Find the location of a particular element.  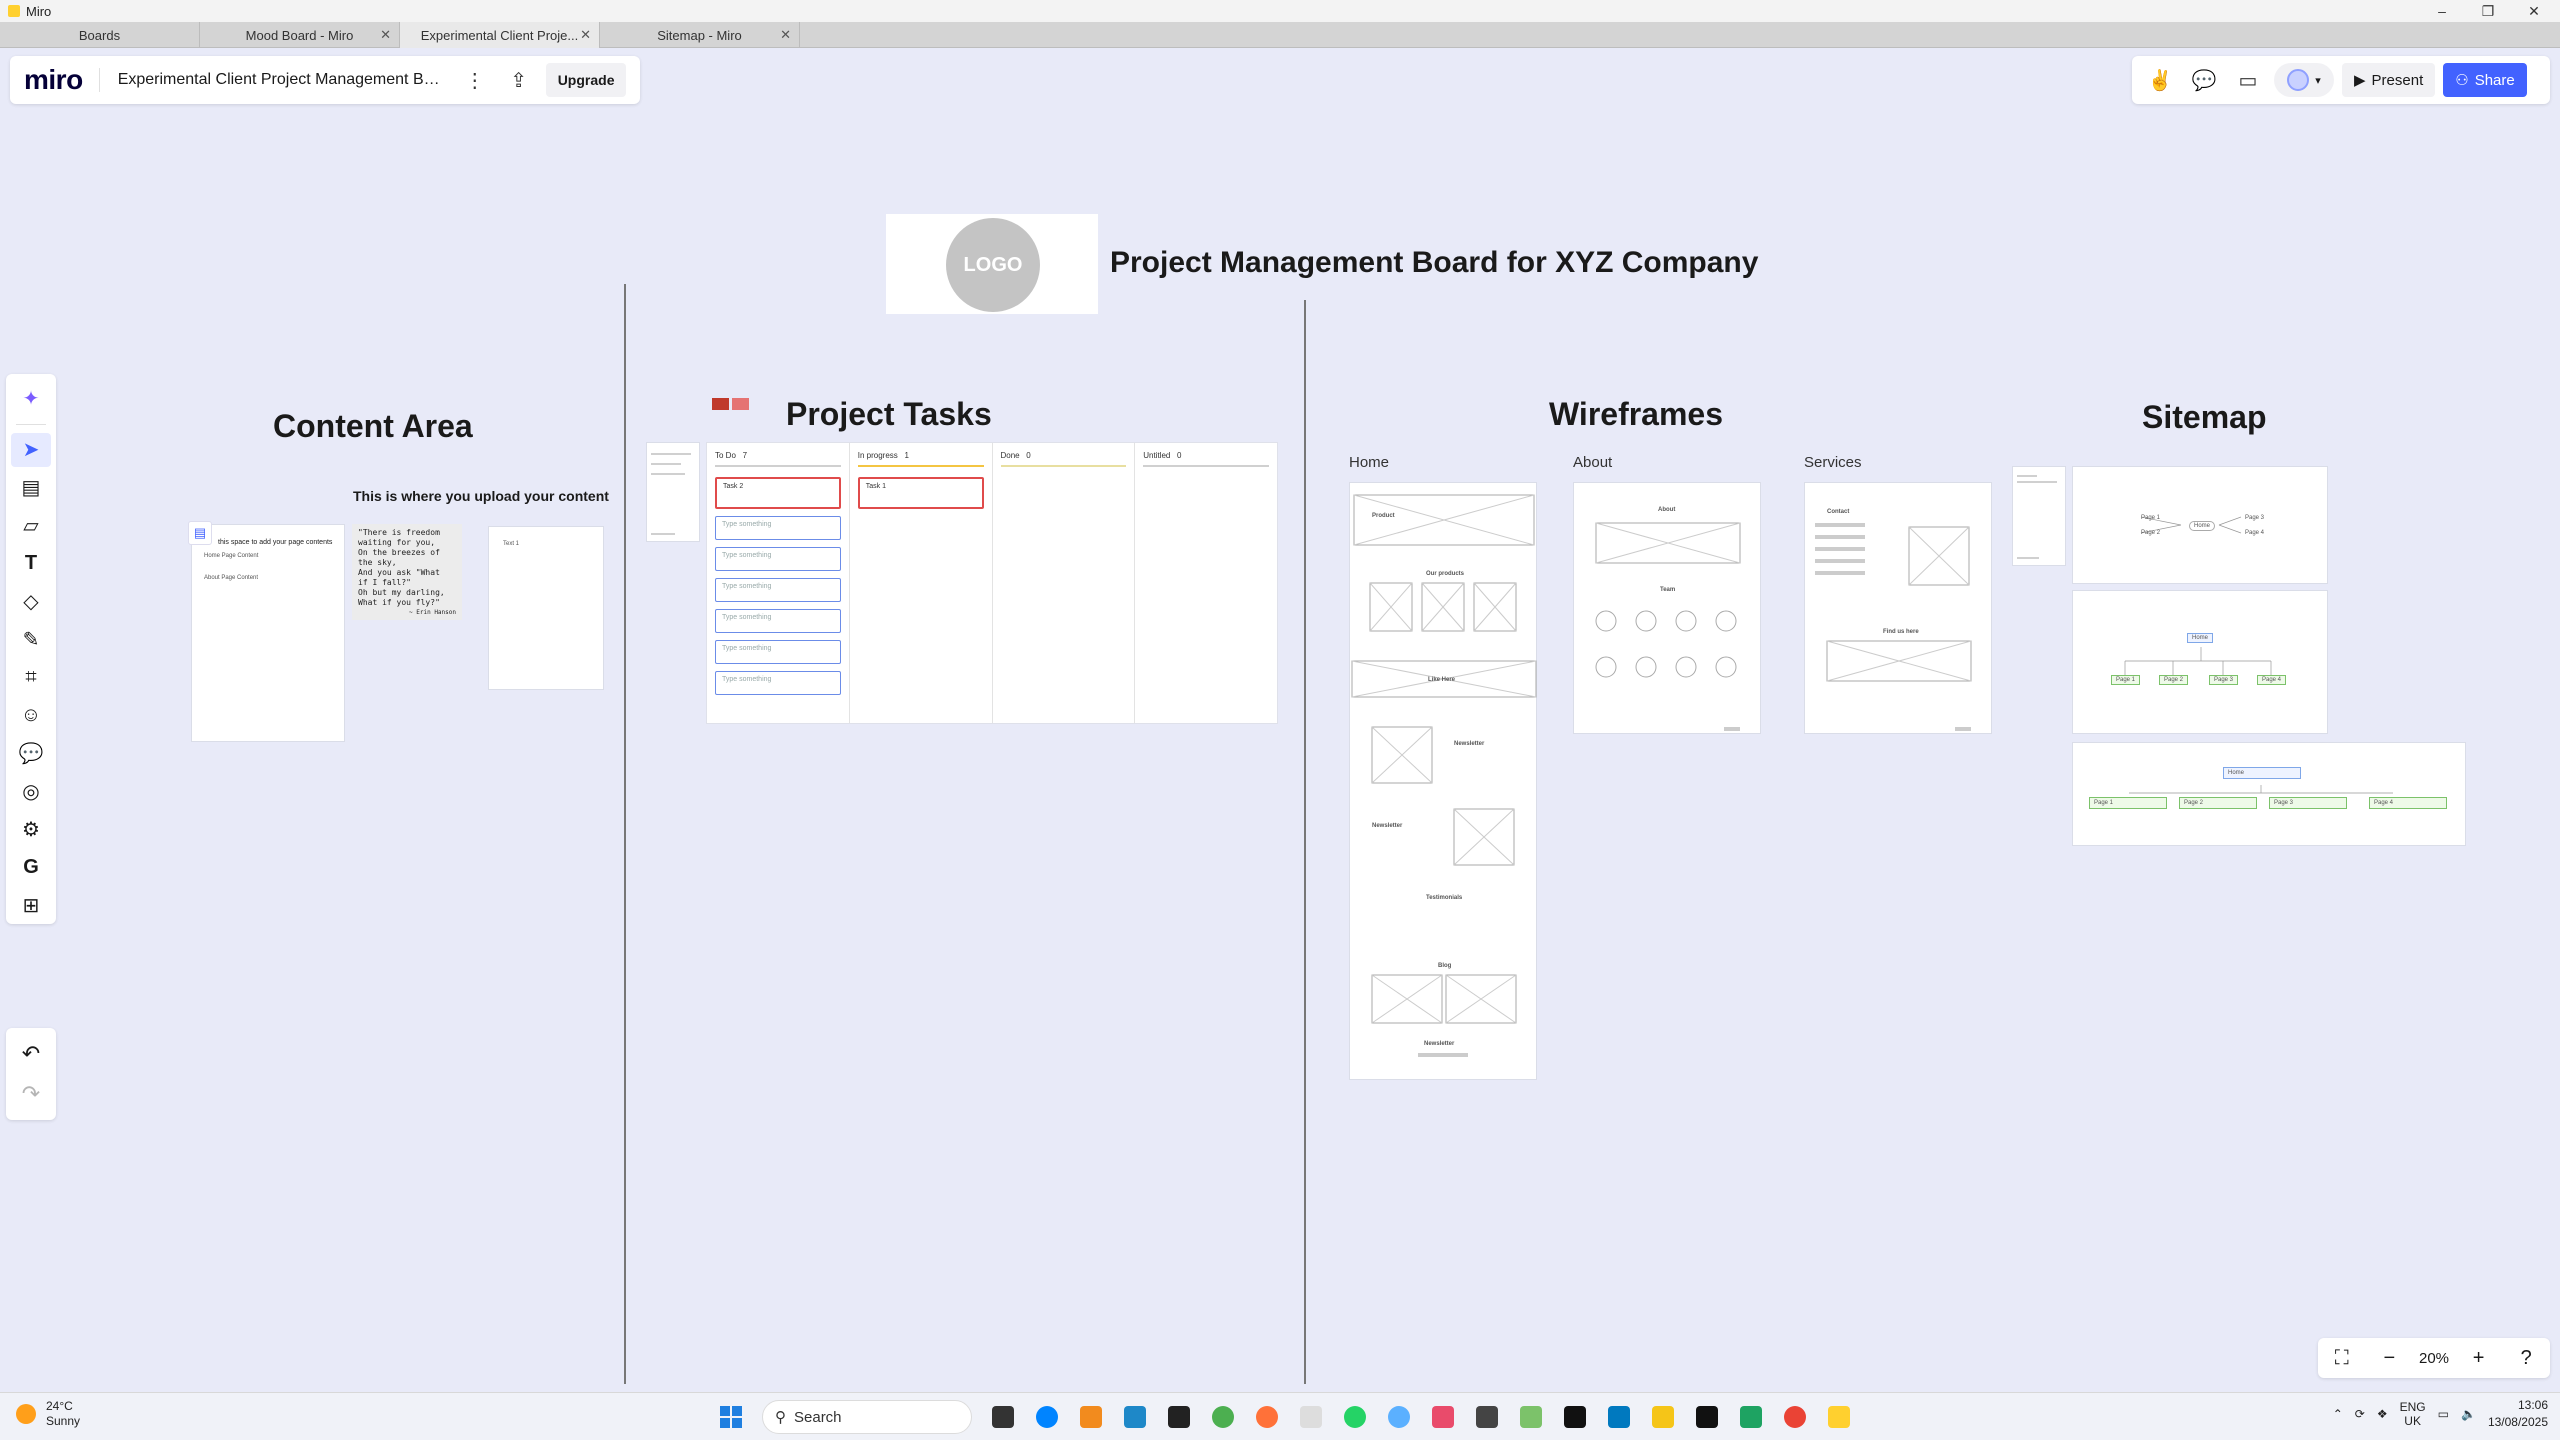

tab-mood-board: Mood Board - Miro ✕ is located at coordinates (300, 35).